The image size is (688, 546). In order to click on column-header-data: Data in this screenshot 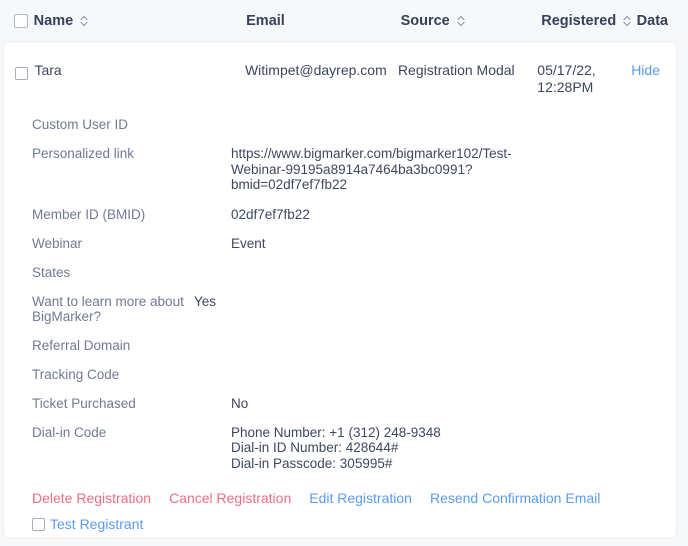, I will do `click(656, 21)`.